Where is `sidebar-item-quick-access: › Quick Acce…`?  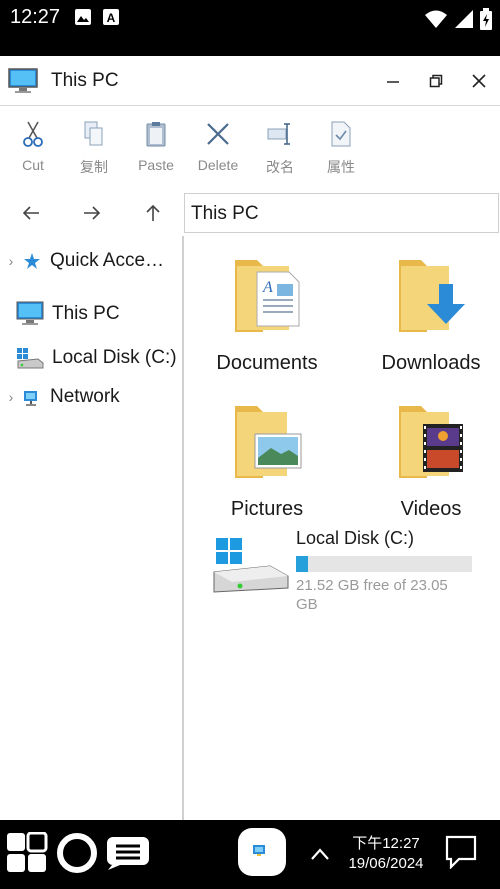 sidebar-item-quick-access: › Quick Acce… is located at coordinates (91, 261).